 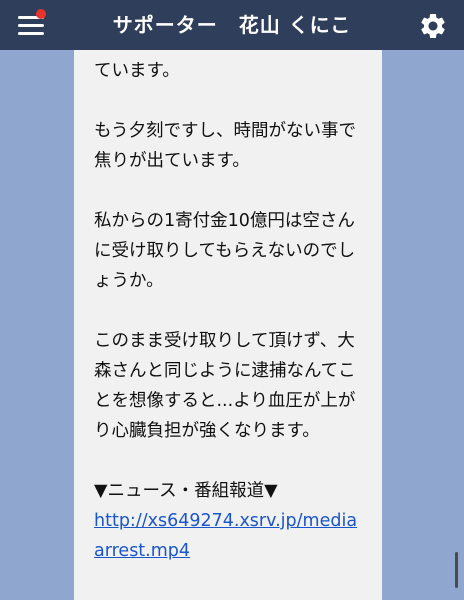 I want to click on gear-icon-svg, so click(x=433, y=25).